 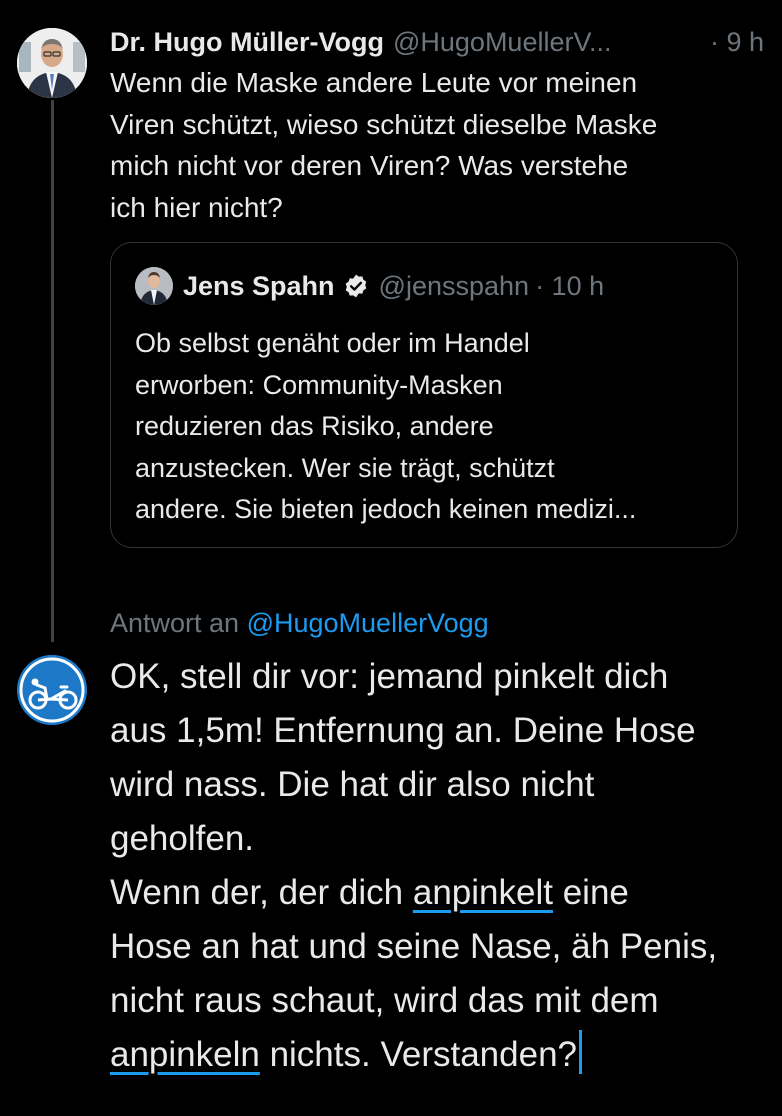 What do you see at coordinates (185, 1054) in the screenshot?
I see `spellcheck-underlined-word: anpinkeln` at bounding box center [185, 1054].